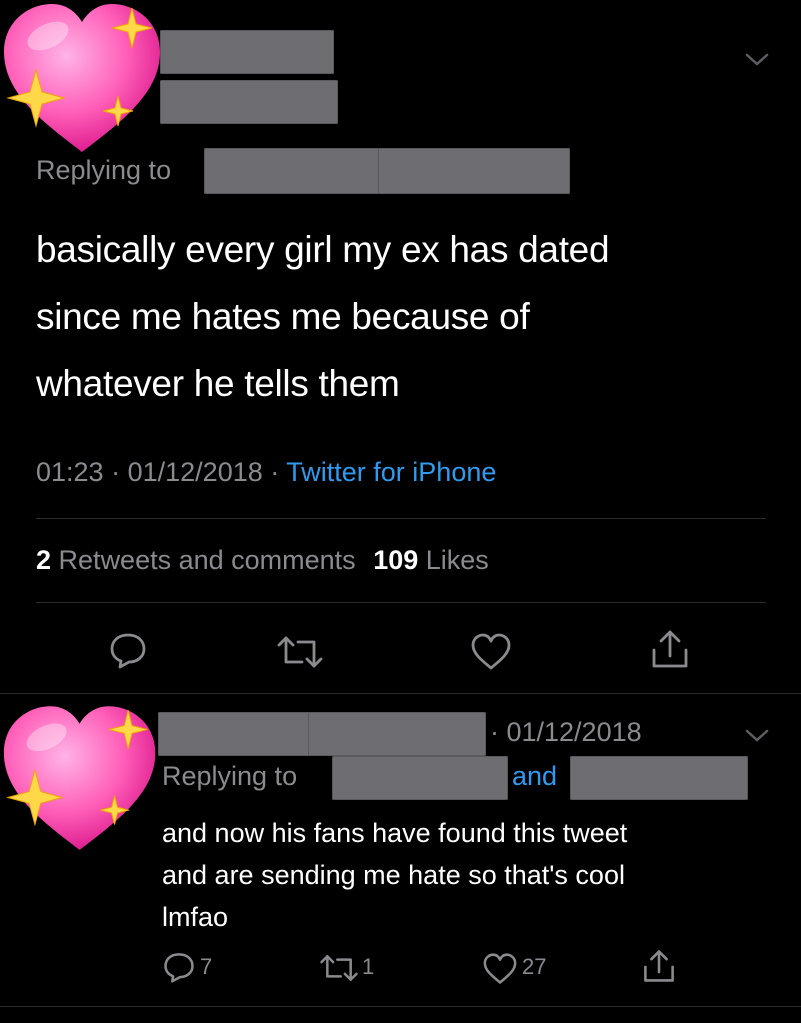 The image size is (801, 1023). Describe the element at coordinates (323, 249) in the screenshot. I see `tweet-text-line: basically every girl my ex has dated` at that location.